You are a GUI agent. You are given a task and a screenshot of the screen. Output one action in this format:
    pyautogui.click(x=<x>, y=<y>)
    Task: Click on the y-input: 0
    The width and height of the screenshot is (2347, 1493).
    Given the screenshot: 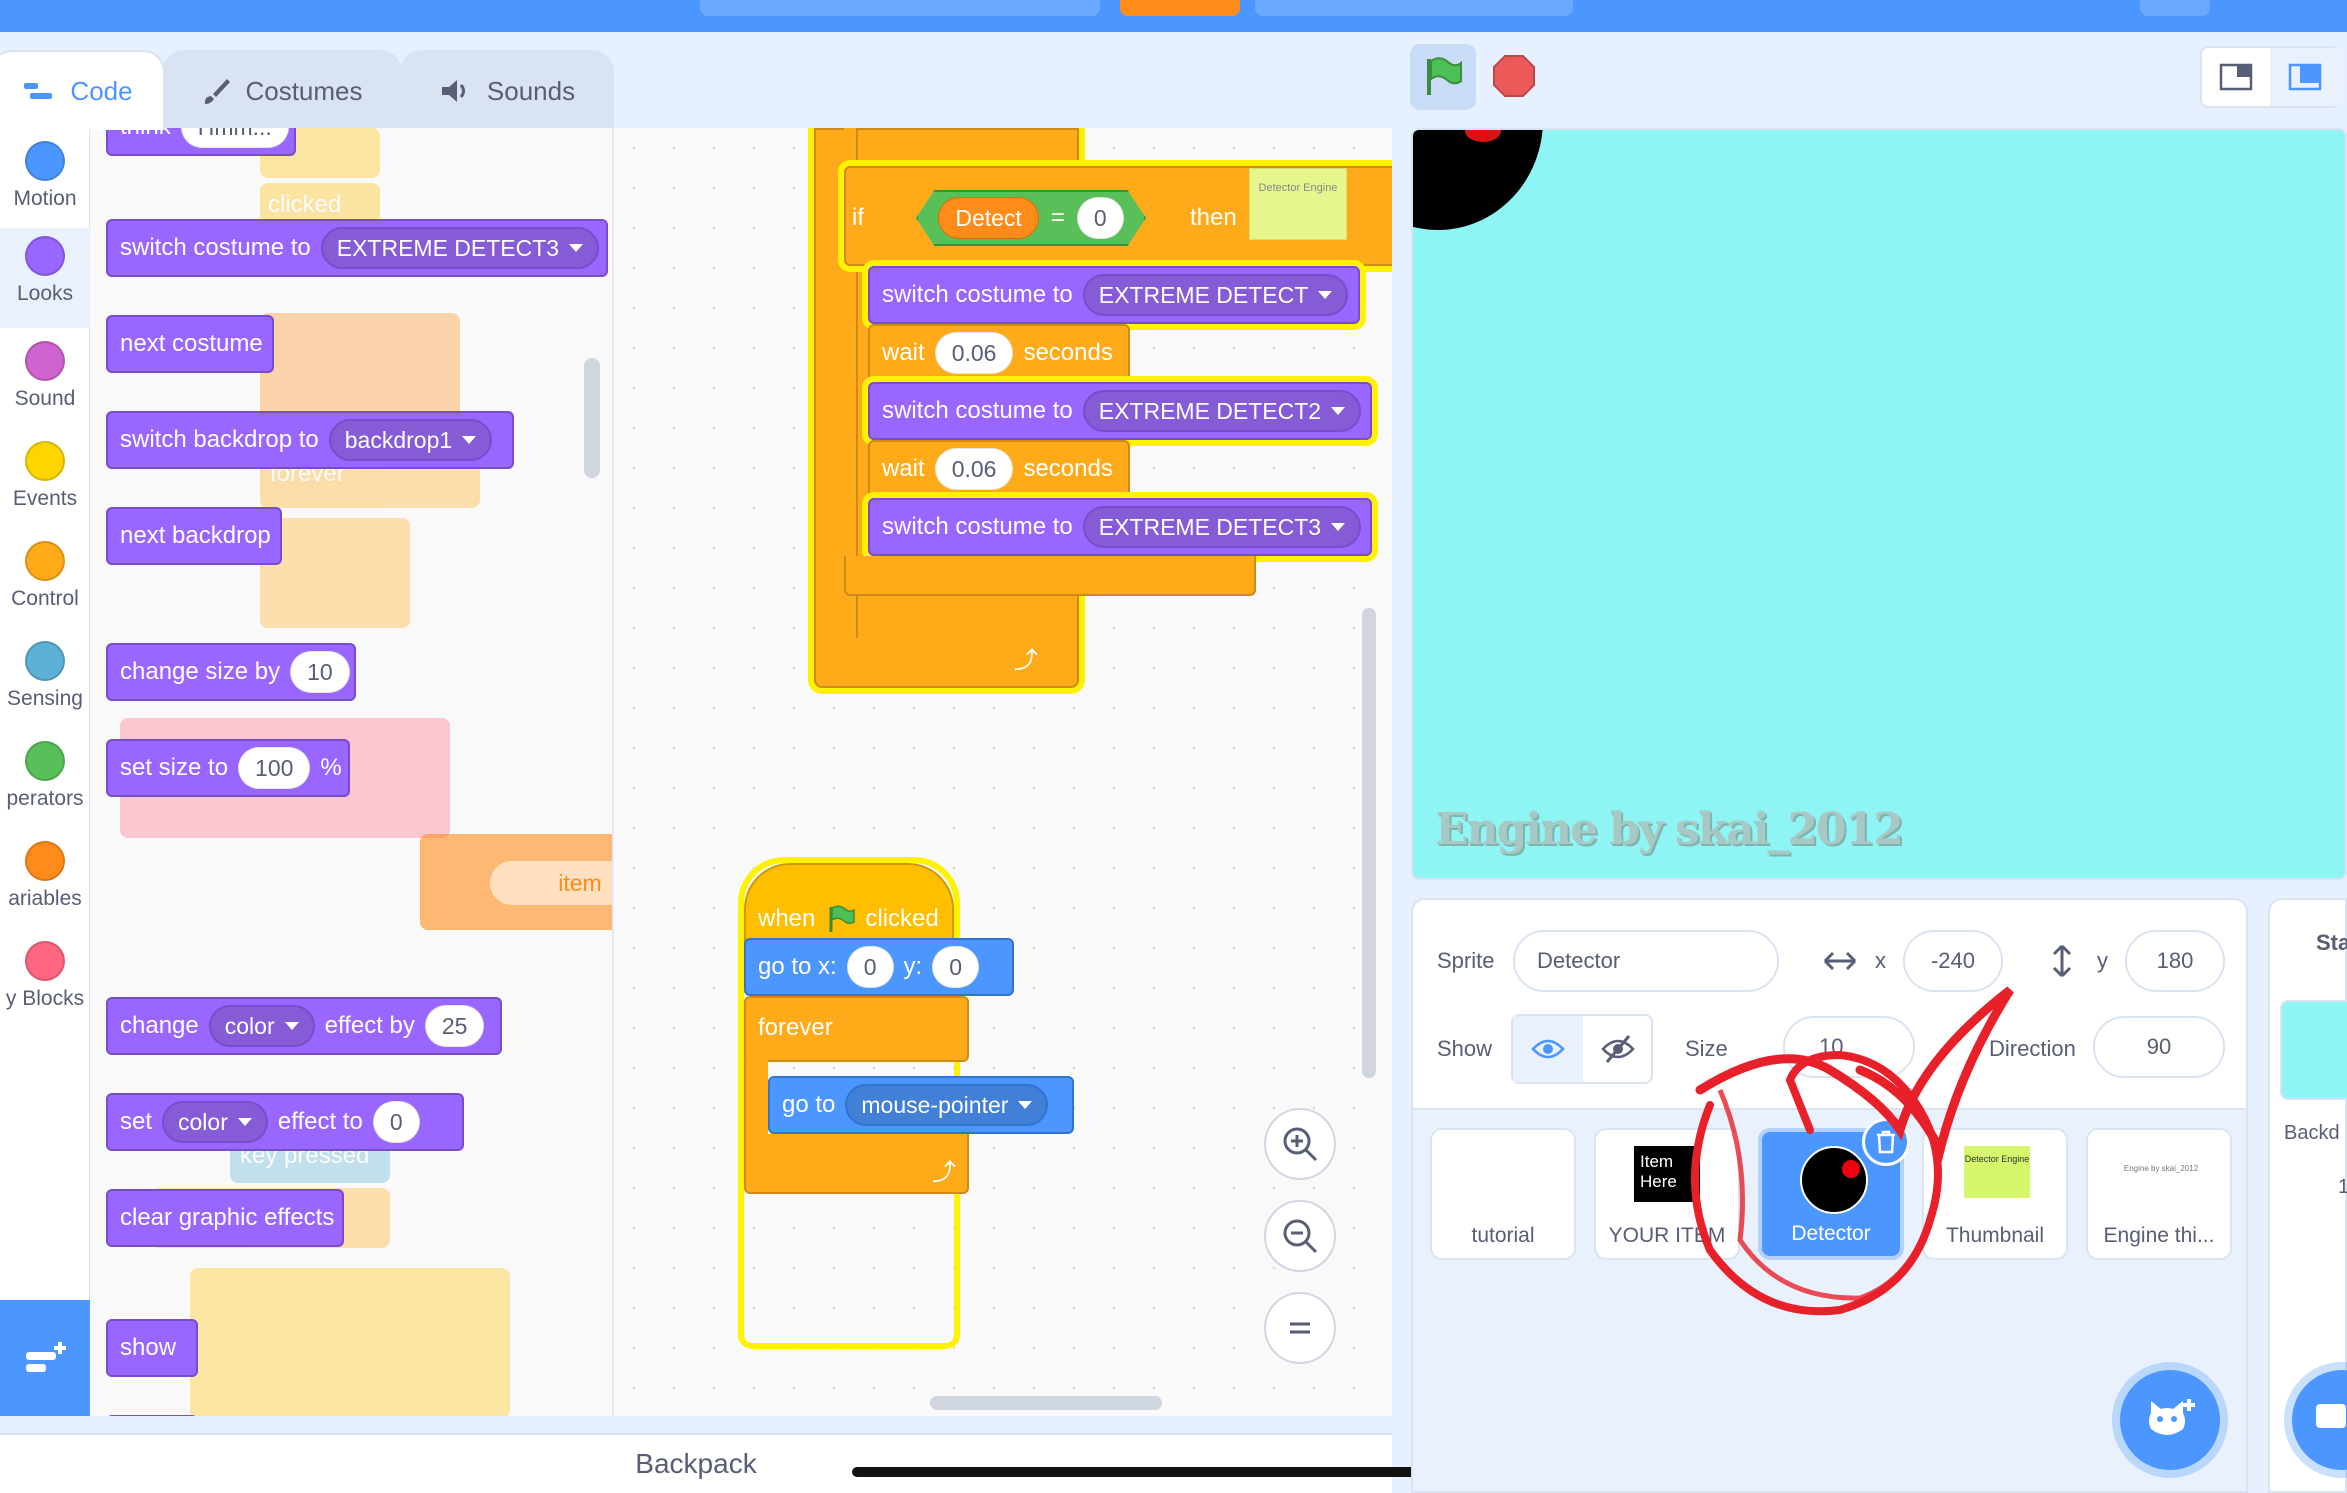 What is the action you would take?
    pyautogui.click(x=955, y=967)
    